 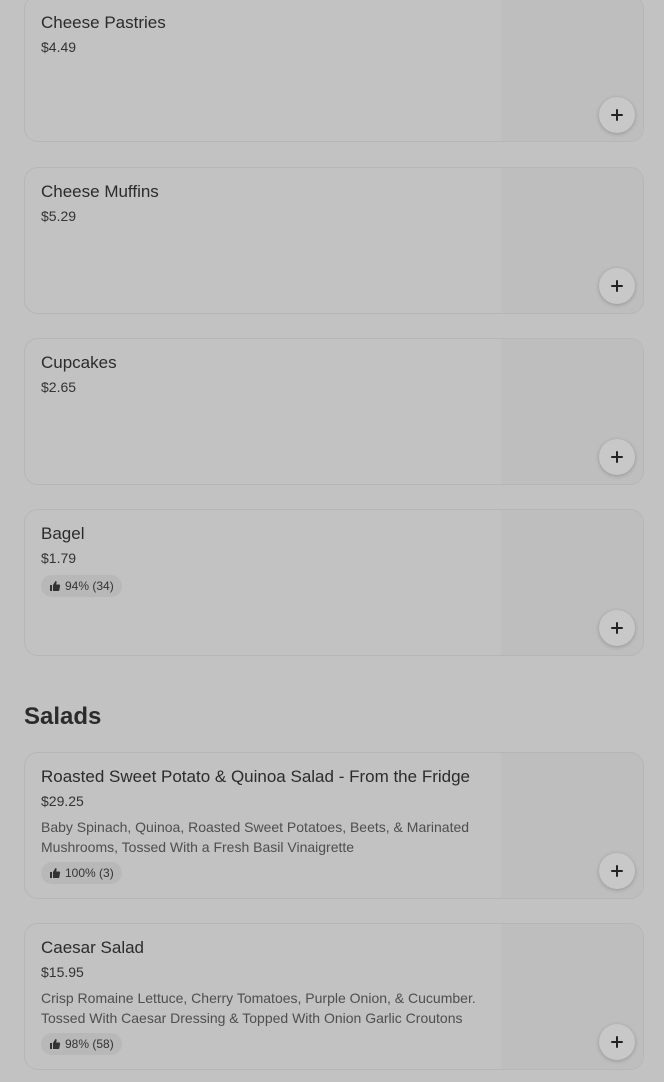 I want to click on rating-badge: 94% (34), so click(x=81, y=586).